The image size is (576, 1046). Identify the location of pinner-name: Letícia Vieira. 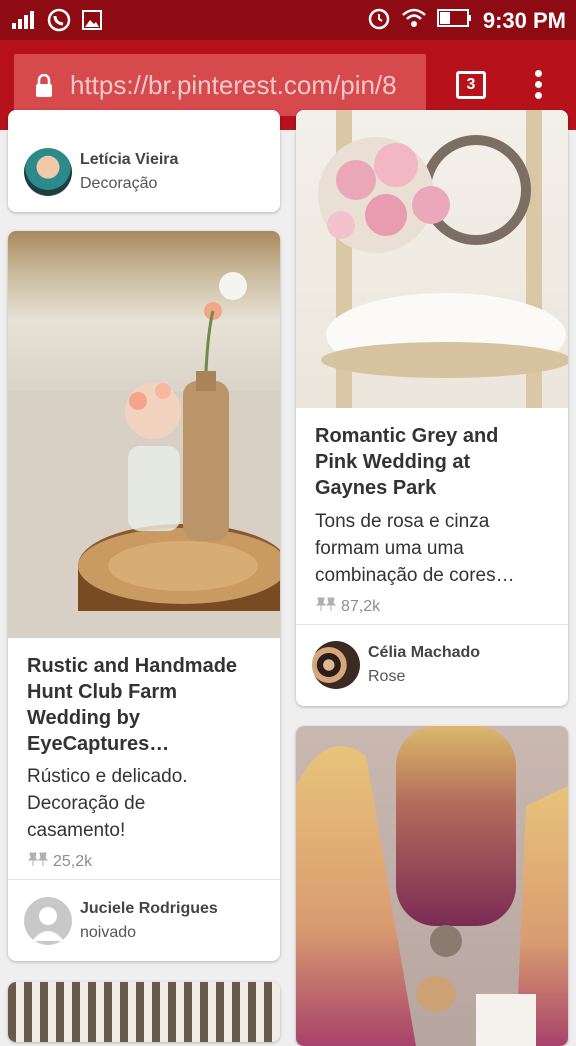
(129, 160).